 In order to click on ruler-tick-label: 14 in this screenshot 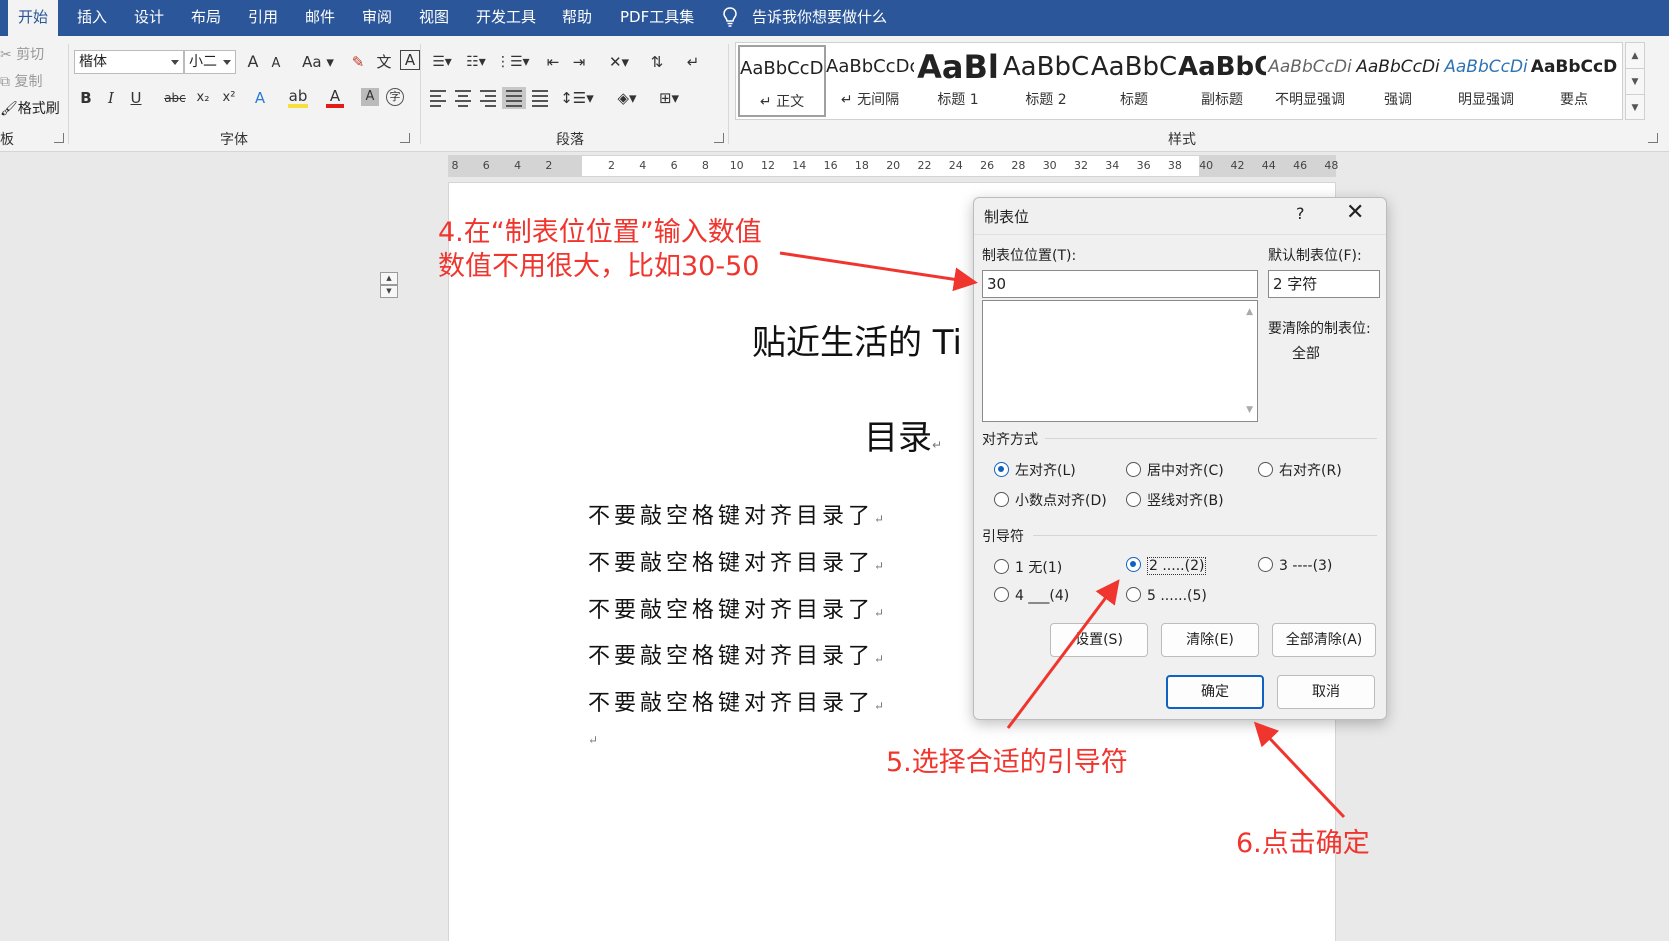, I will do `click(799, 165)`.